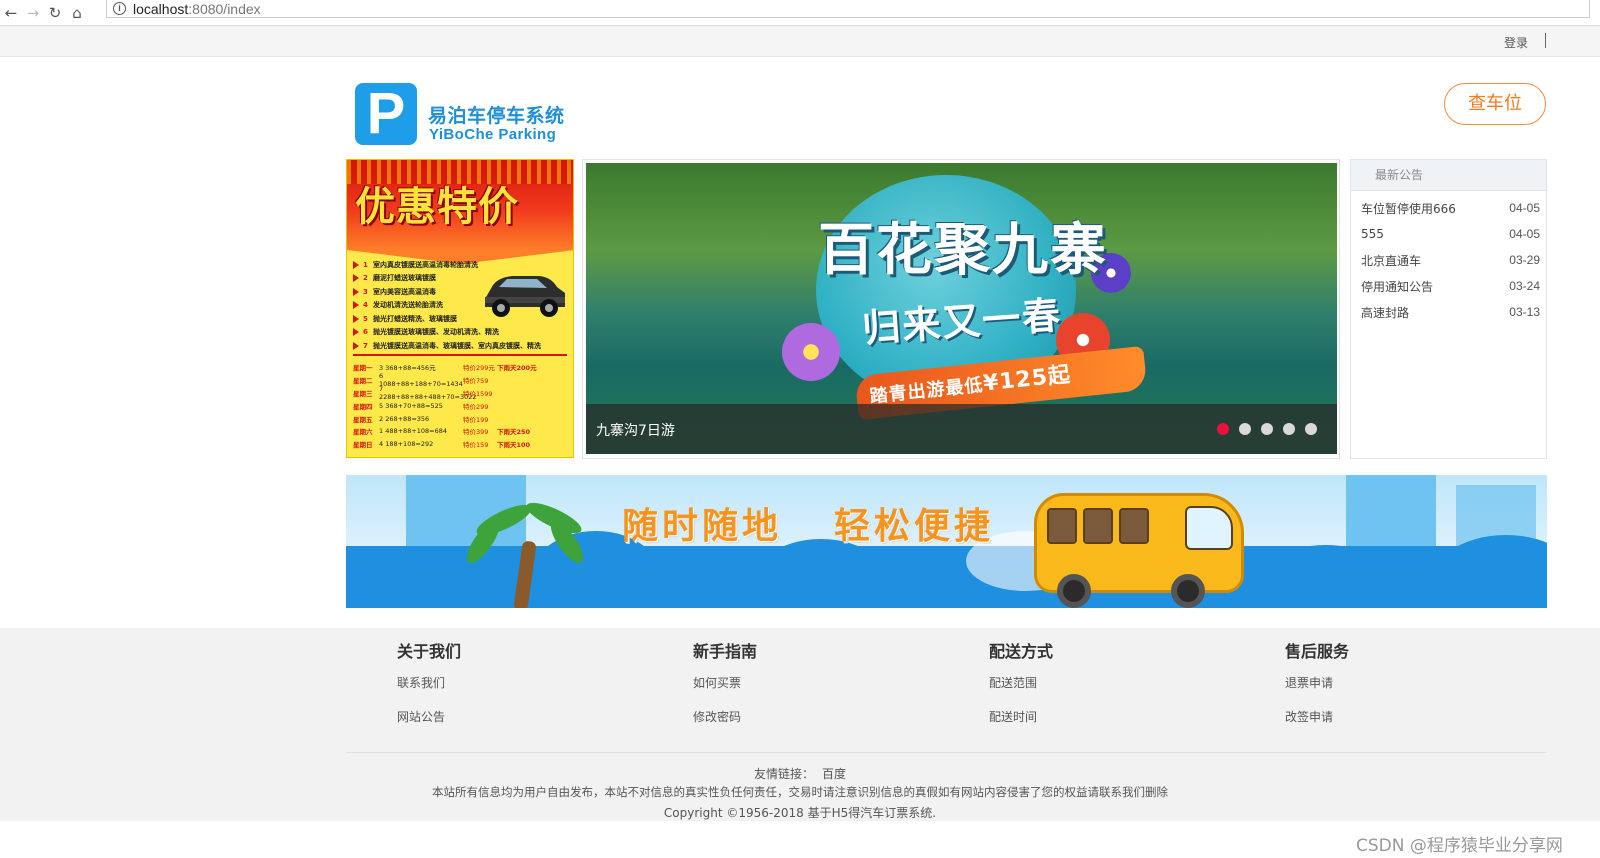 This screenshot has height=858, width=1600. I want to click on promo-item-number: 1, so click(365, 264).